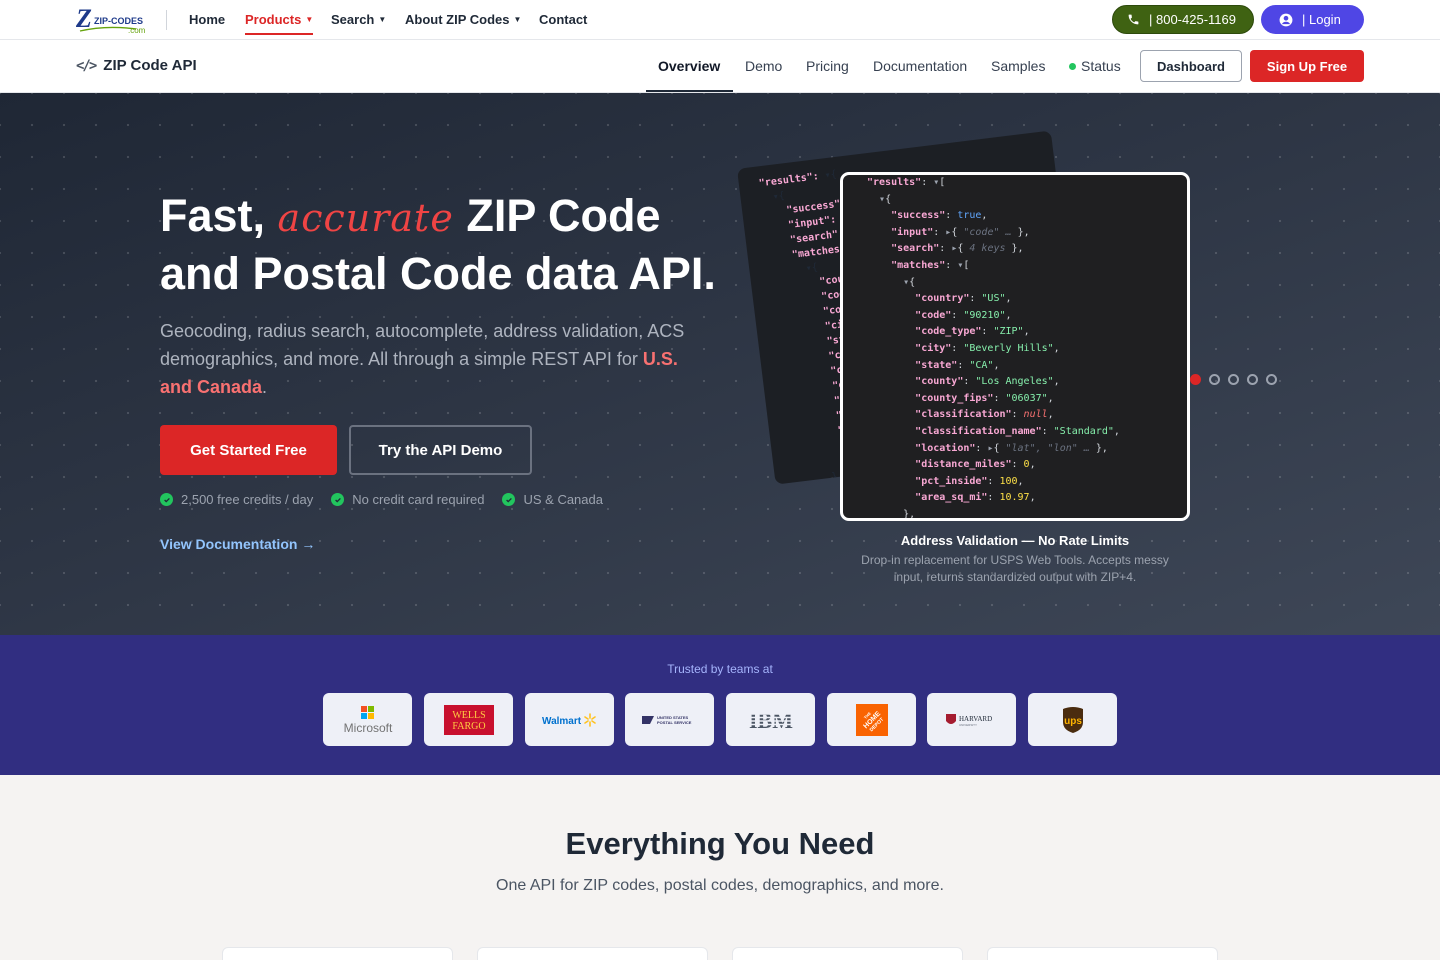 The width and height of the screenshot is (1440, 960). I want to click on subnav-demo: Demo, so click(763, 66).